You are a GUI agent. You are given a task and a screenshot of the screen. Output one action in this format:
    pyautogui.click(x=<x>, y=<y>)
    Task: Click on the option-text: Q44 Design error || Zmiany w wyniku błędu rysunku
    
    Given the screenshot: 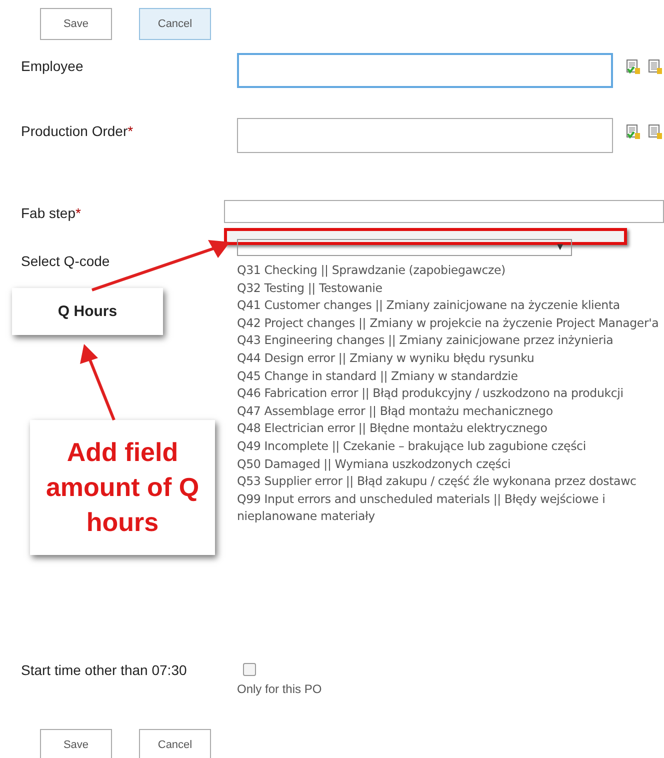 What is the action you would take?
    pyautogui.click(x=450, y=359)
    